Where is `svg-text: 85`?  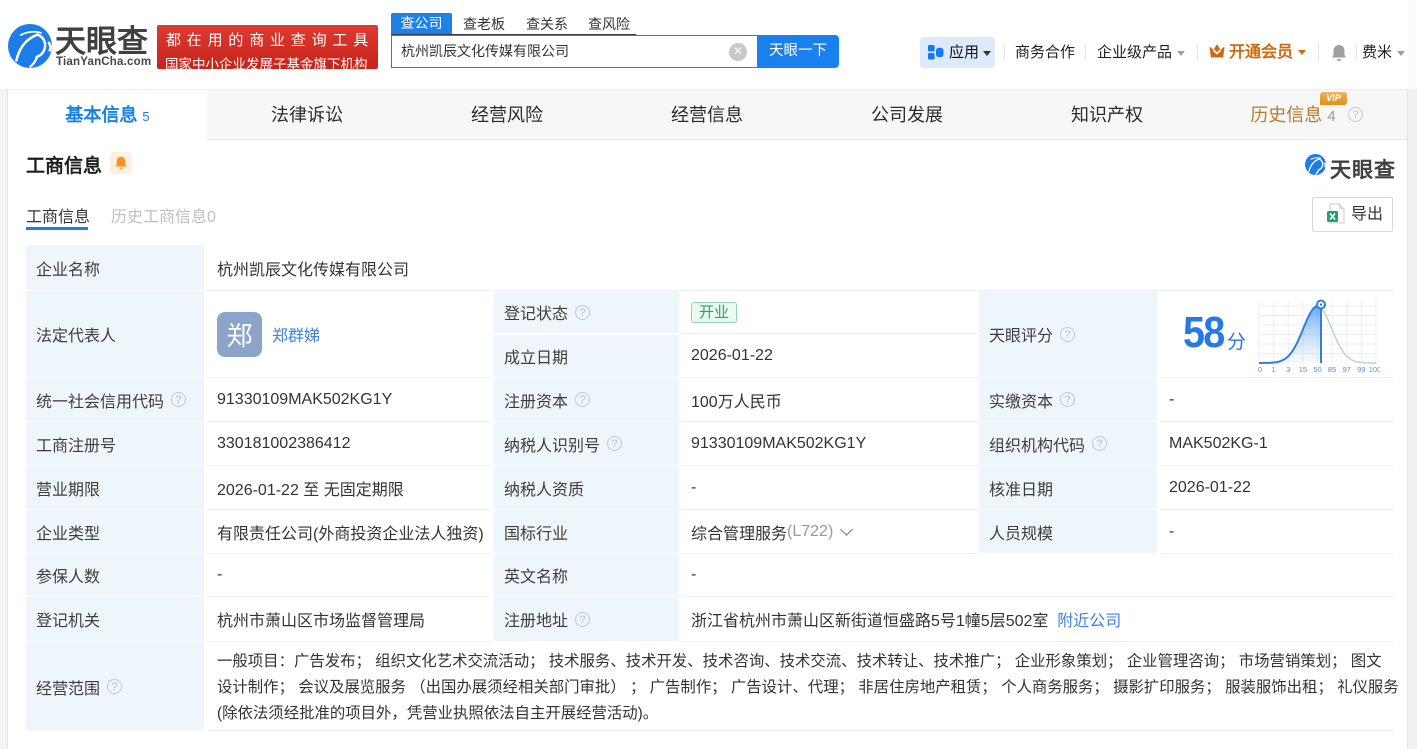
svg-text: 85 is located at coordinates (1332, 369).